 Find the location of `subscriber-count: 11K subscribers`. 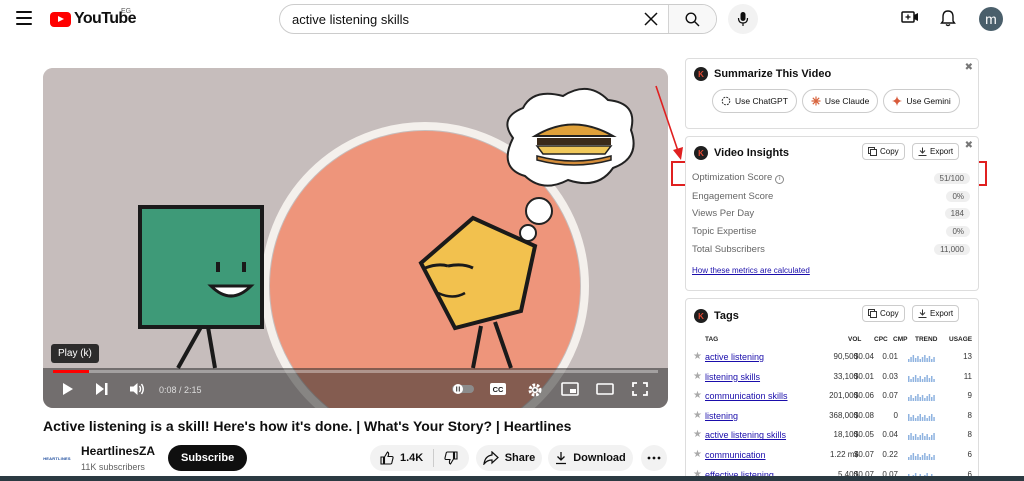

subscriber-count: 11K subscribers is located at coordinates (113, 467).